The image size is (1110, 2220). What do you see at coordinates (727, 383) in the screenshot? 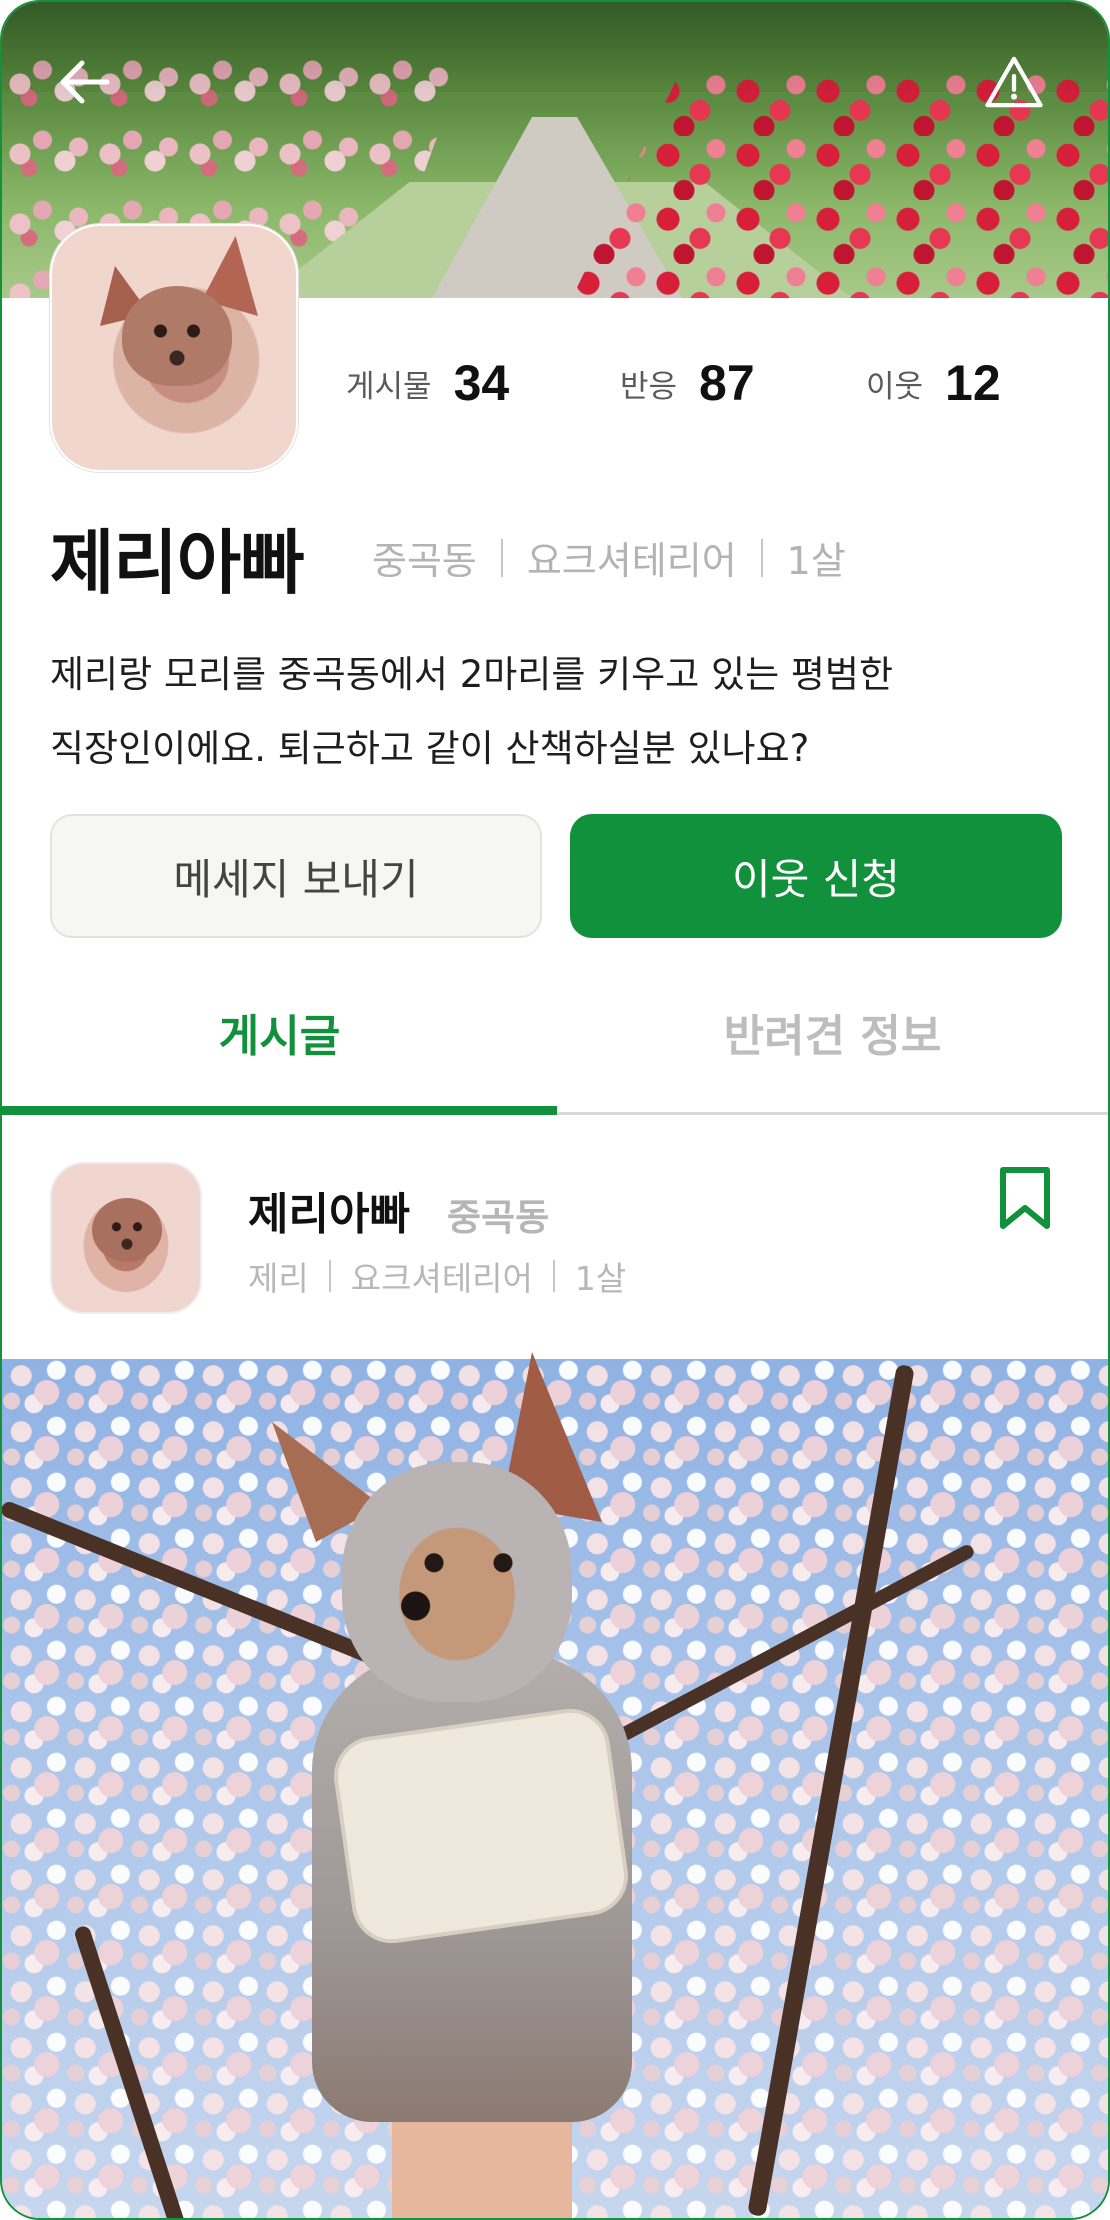
I see `stat-value: 87` at bounding box center [727, 383].